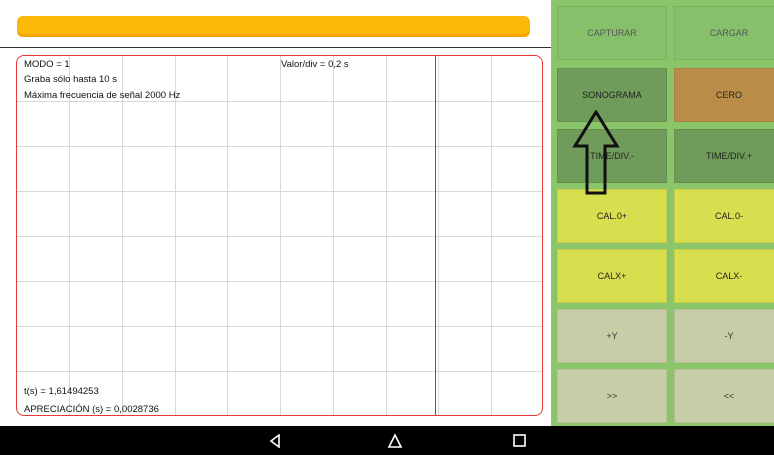 The height and width of the screenshot is (455, 774). I want to click on time-cursor, so click(435, 235).